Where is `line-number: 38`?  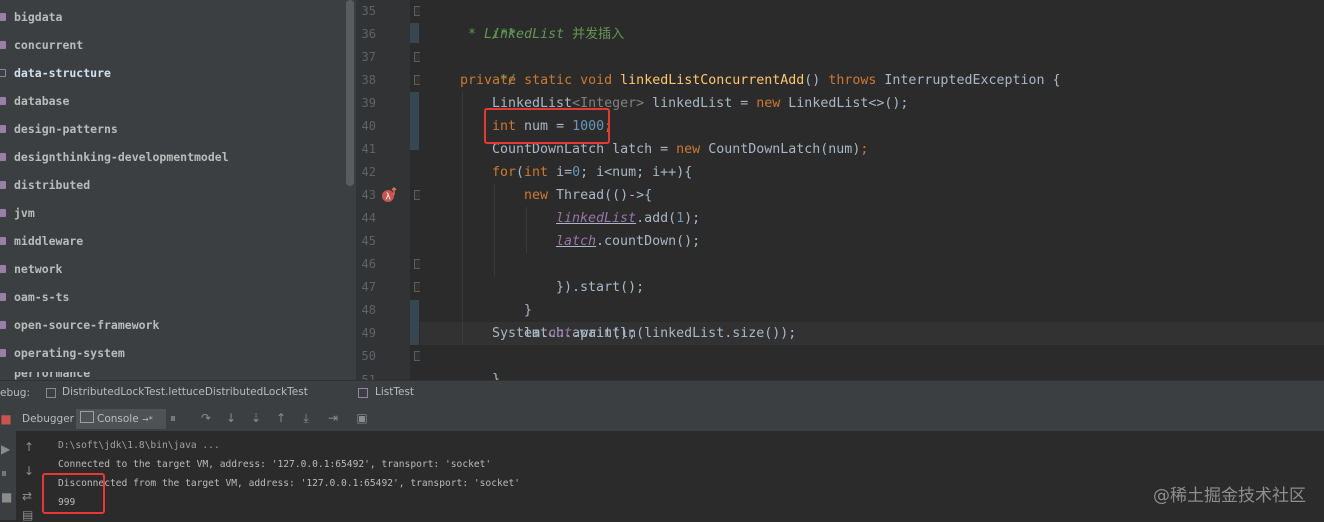
line-number: 38 is located at coordinates (368, 80).